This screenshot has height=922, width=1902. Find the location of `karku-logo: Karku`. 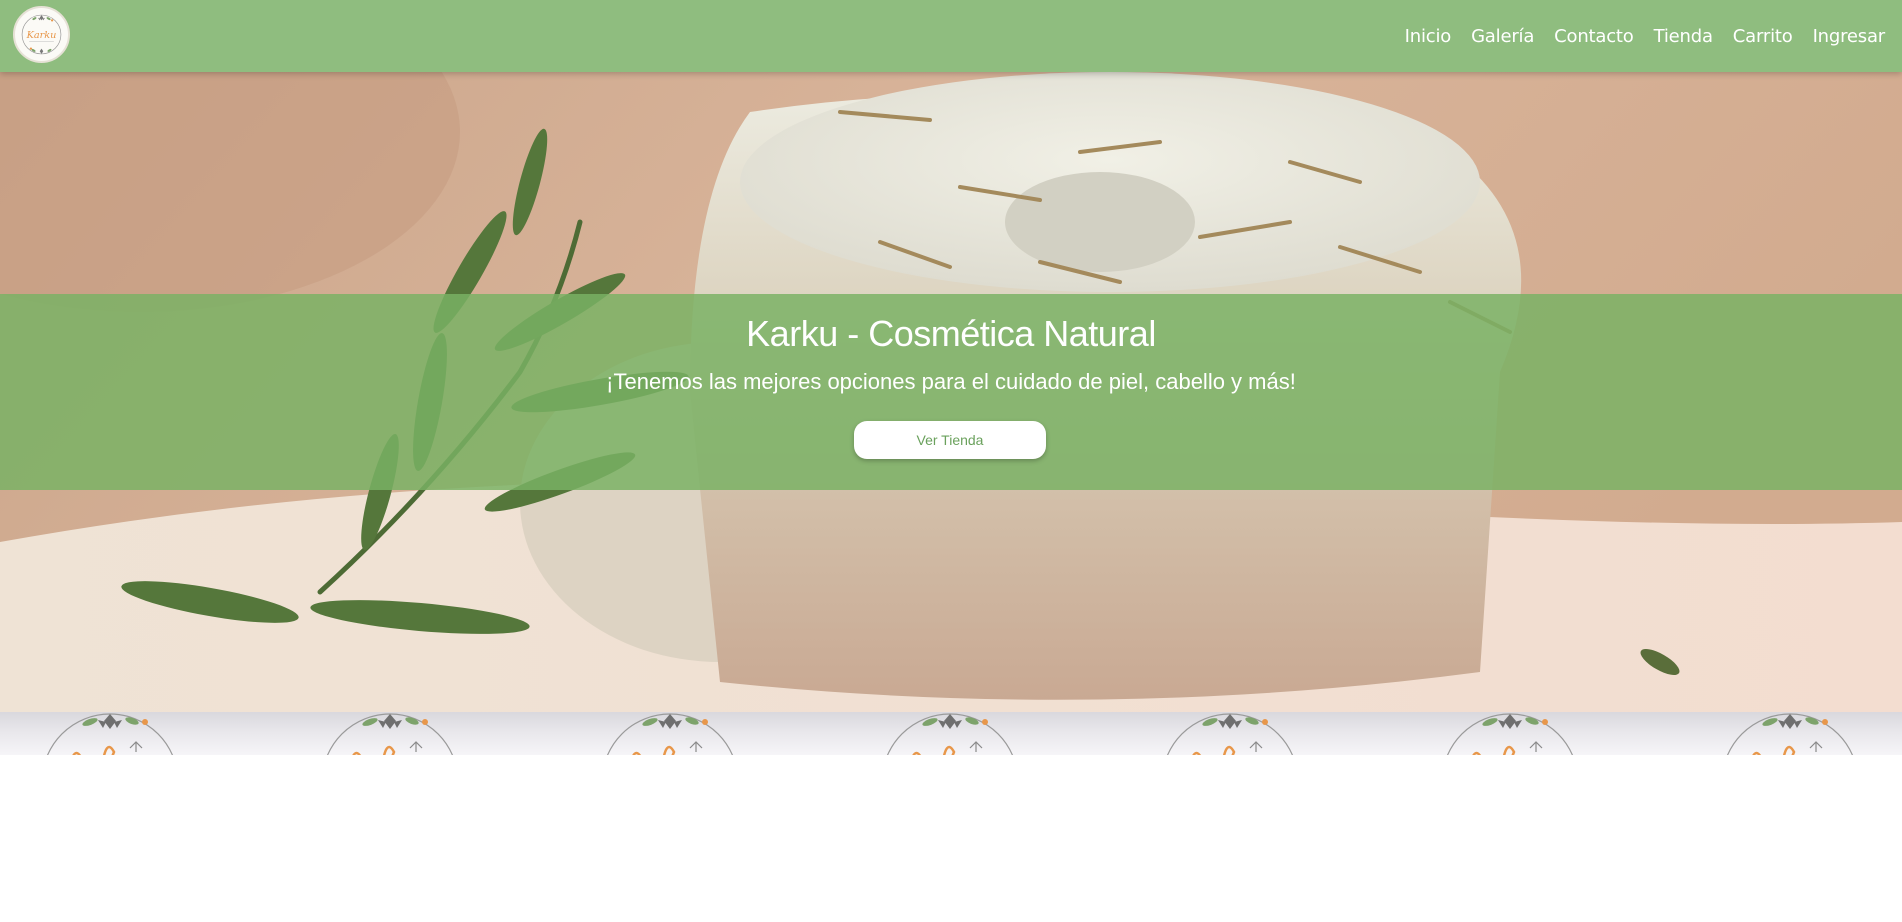

karku-logo: Karku is located at coordinates (41, 34).